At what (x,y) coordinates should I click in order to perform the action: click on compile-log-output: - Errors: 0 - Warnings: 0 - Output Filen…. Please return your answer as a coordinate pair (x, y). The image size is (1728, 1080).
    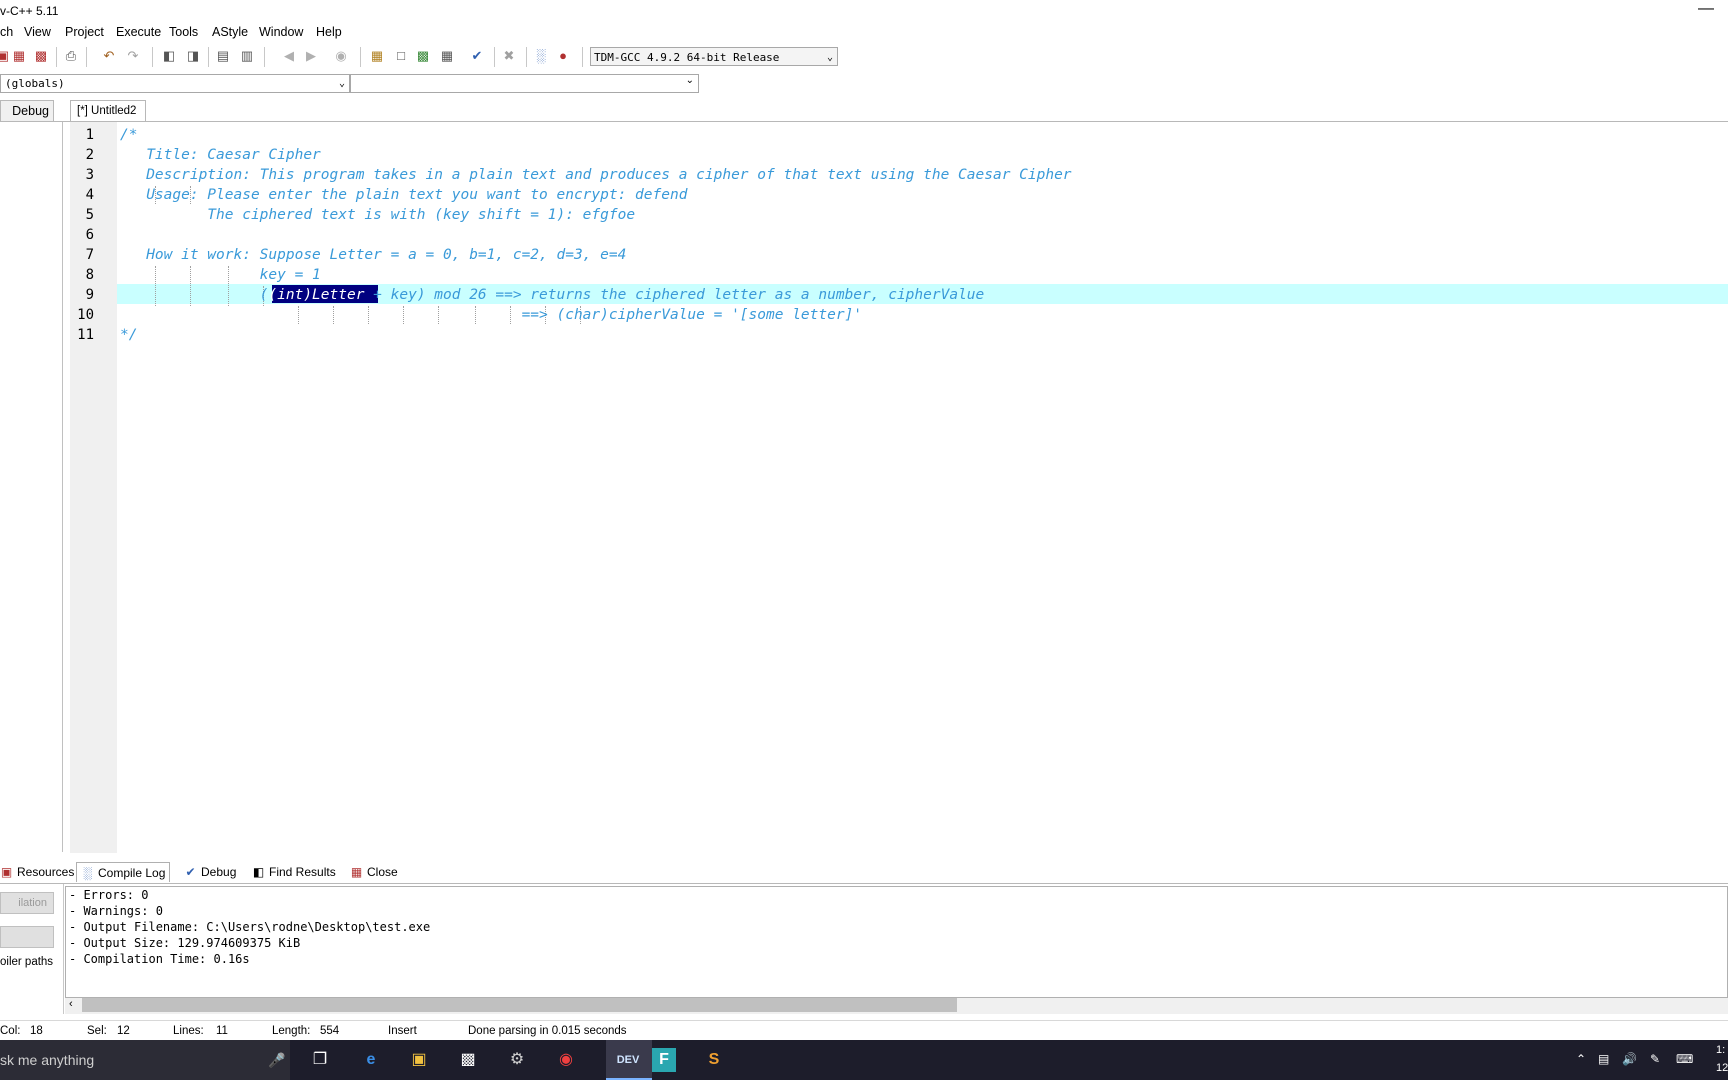
    Looking at the image, I should click on (896, 942).